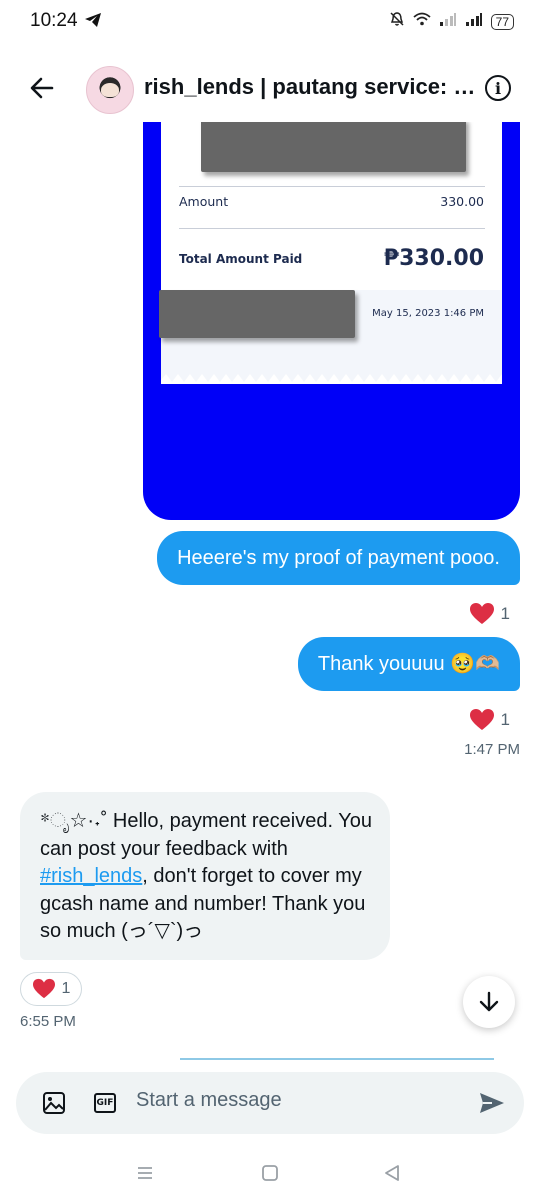  I want to click on gif-icon: GIF, so click(105, 1103).